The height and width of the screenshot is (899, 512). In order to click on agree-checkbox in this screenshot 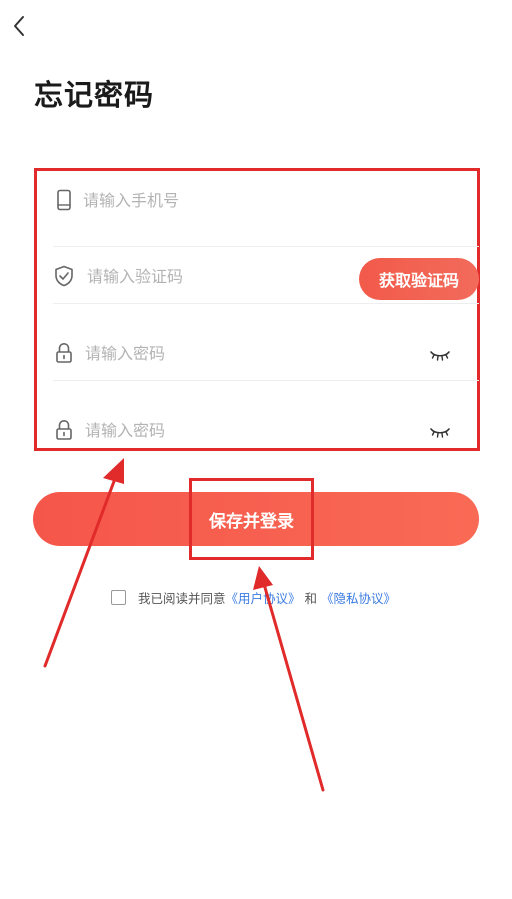, I will do `click(118, 597)`.